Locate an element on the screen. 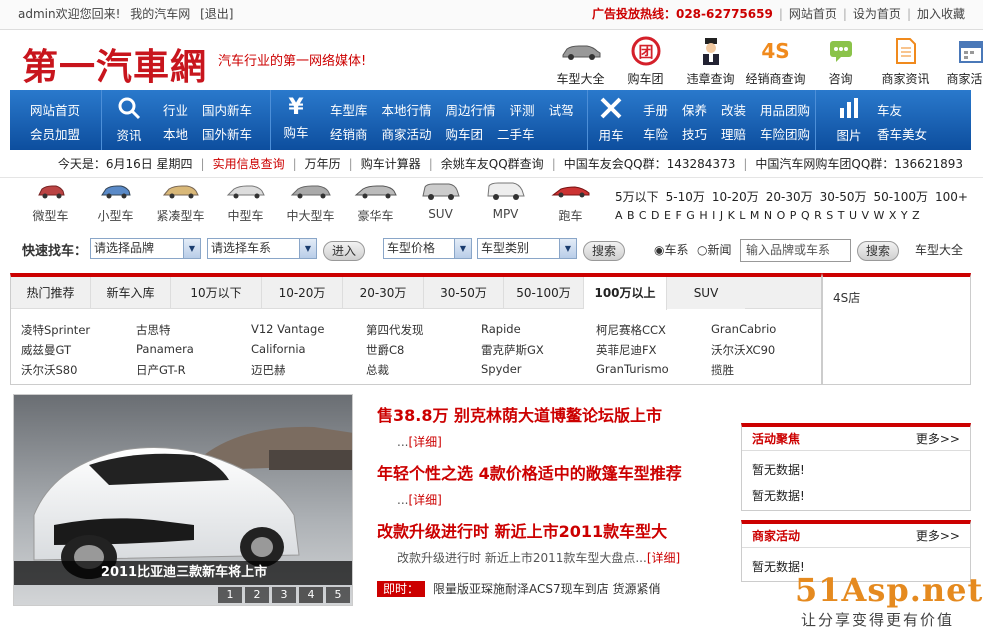 The width and height of the screenshot is (983, 643). slide-dot-4: 4 is located at coordinates (311, 595).